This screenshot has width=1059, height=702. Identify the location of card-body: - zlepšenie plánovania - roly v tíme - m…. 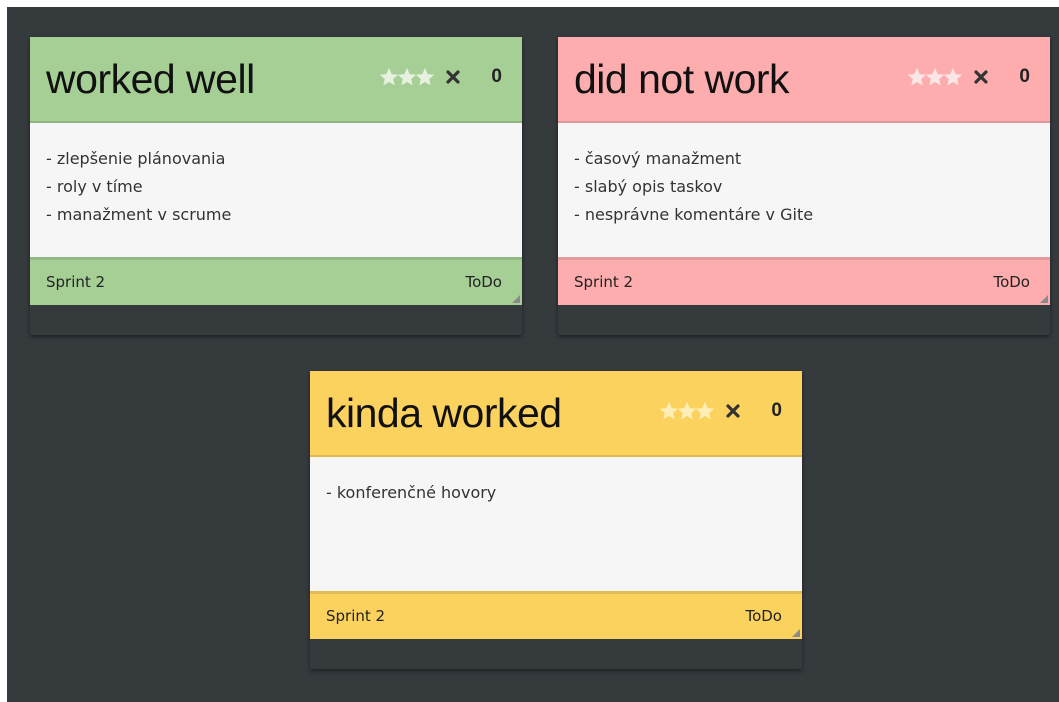
(276, 190).